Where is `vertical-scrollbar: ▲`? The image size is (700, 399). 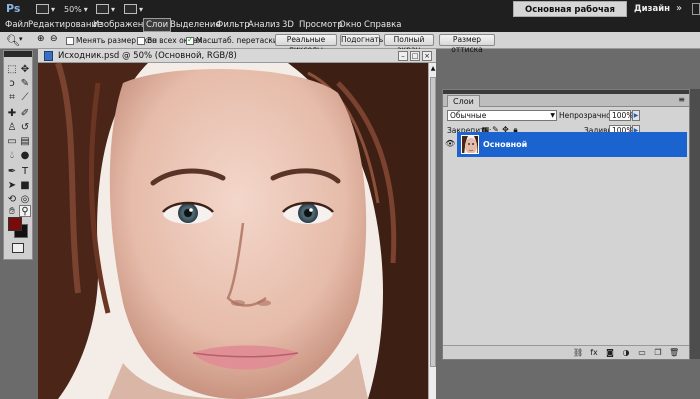
vertical-scrollbar: ▲ is located at coordinates (432, 231).